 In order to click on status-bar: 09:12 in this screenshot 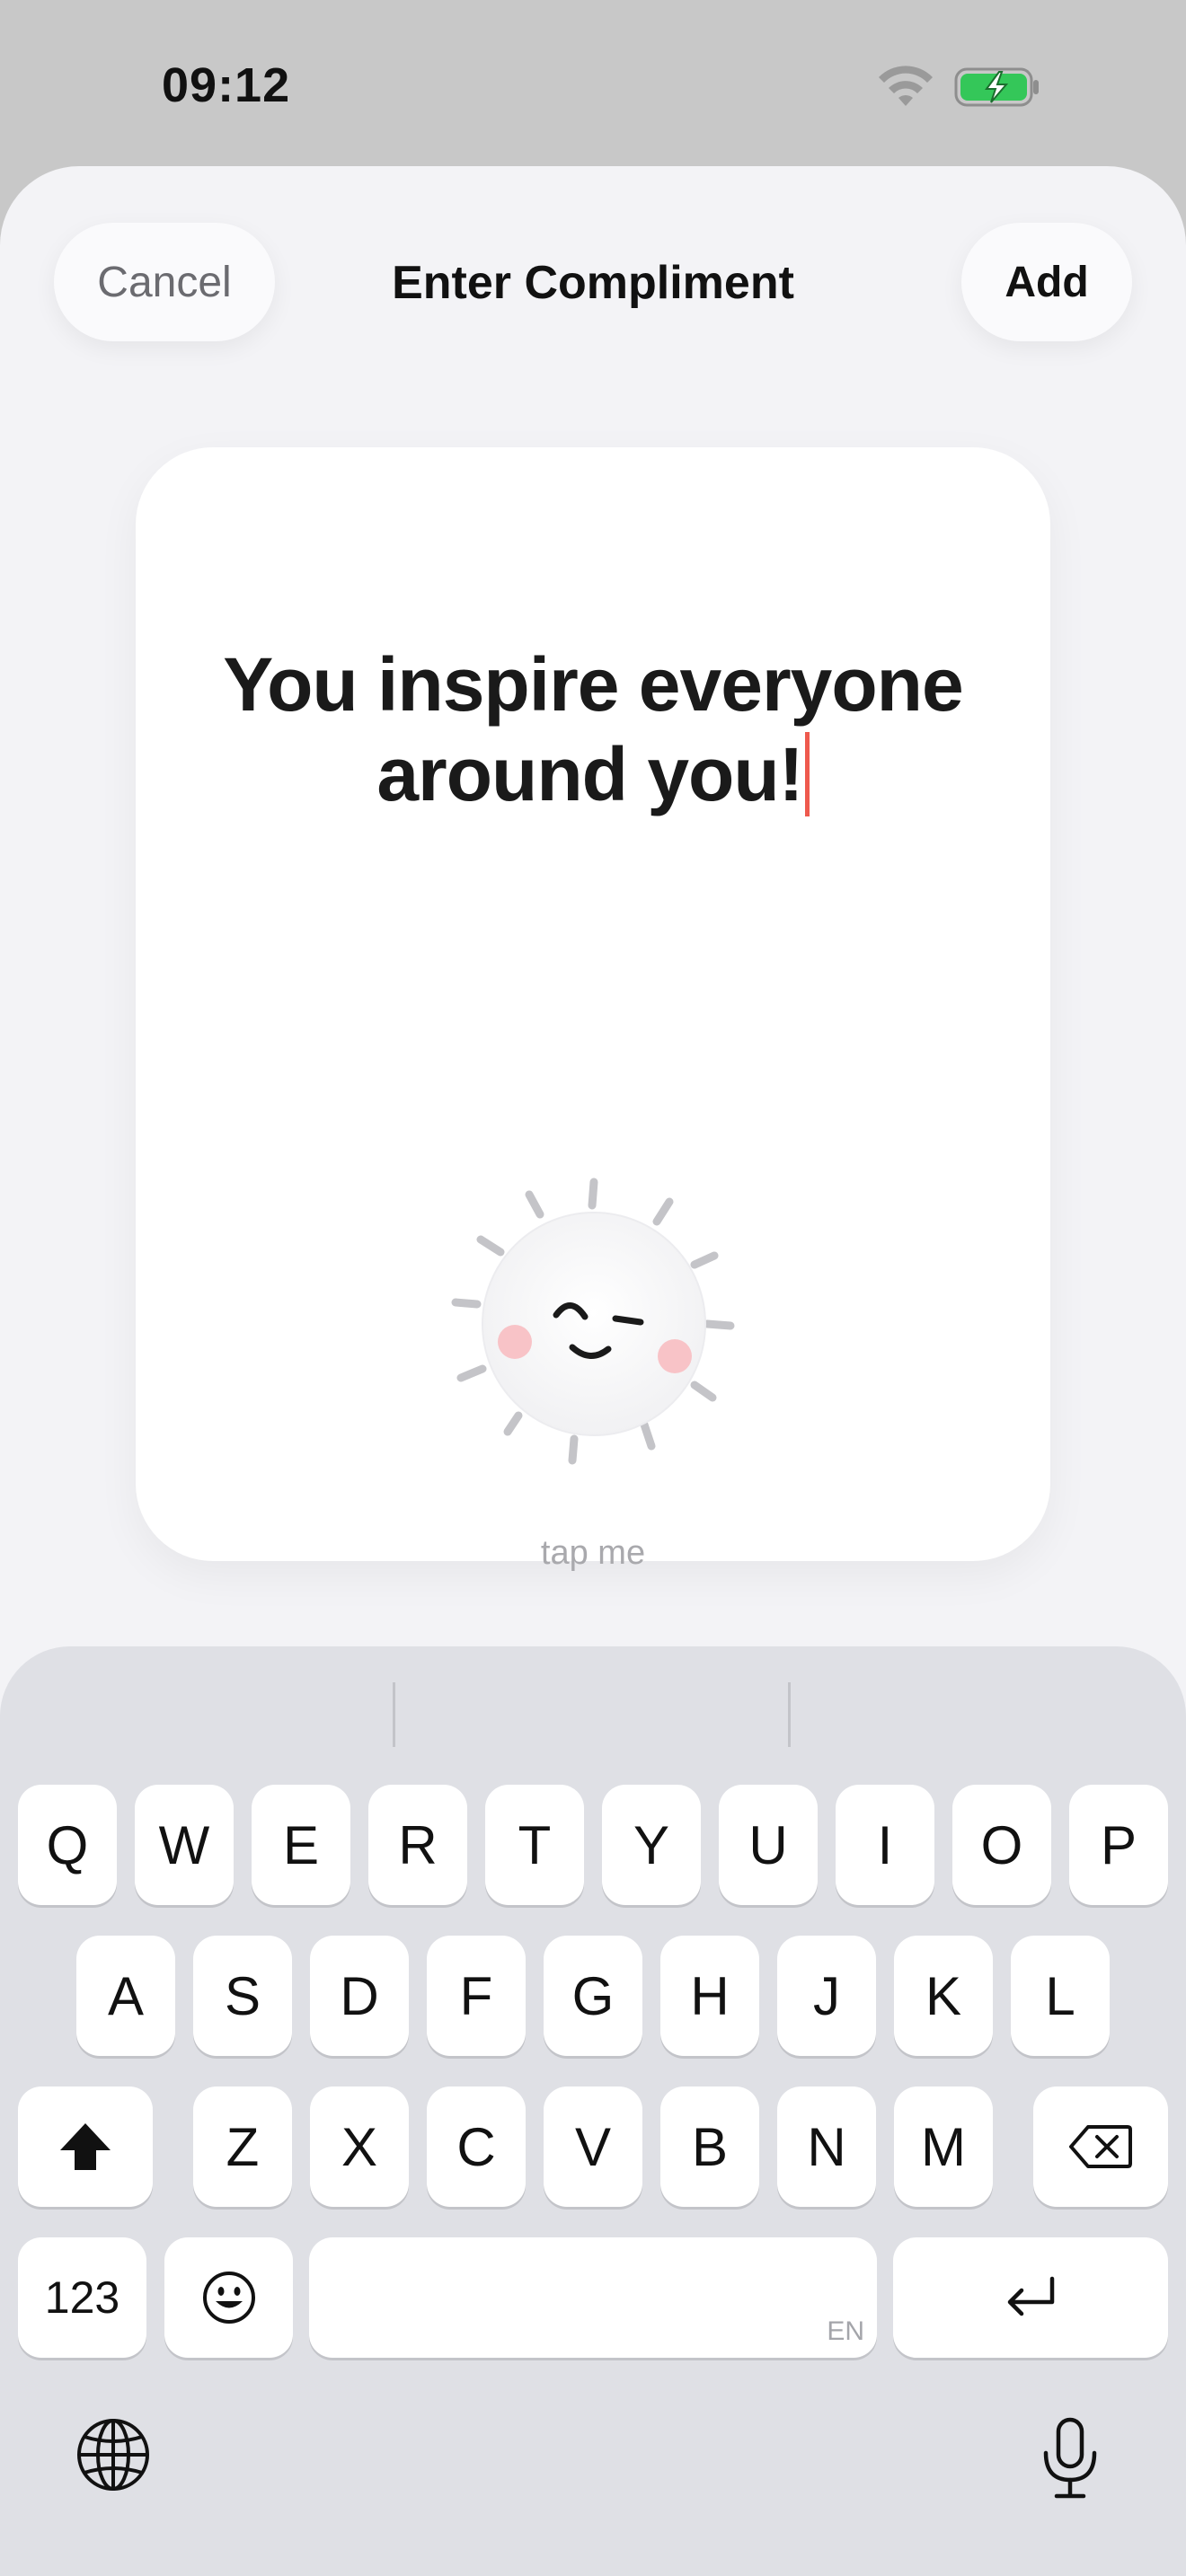, I will do `click(593, 83)`.